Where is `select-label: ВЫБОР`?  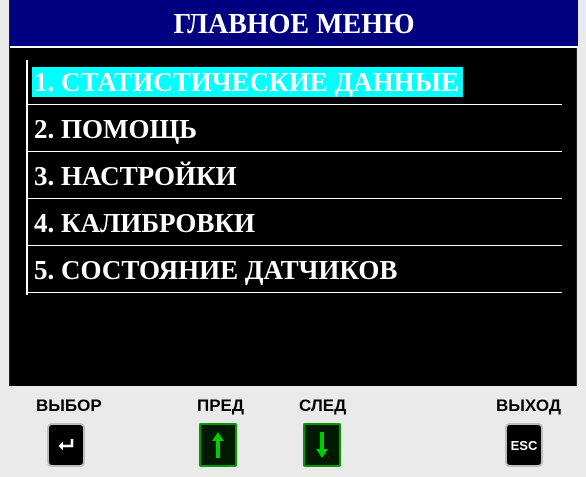
select-label: ВЫБОР is located at coordinates (69, 405).